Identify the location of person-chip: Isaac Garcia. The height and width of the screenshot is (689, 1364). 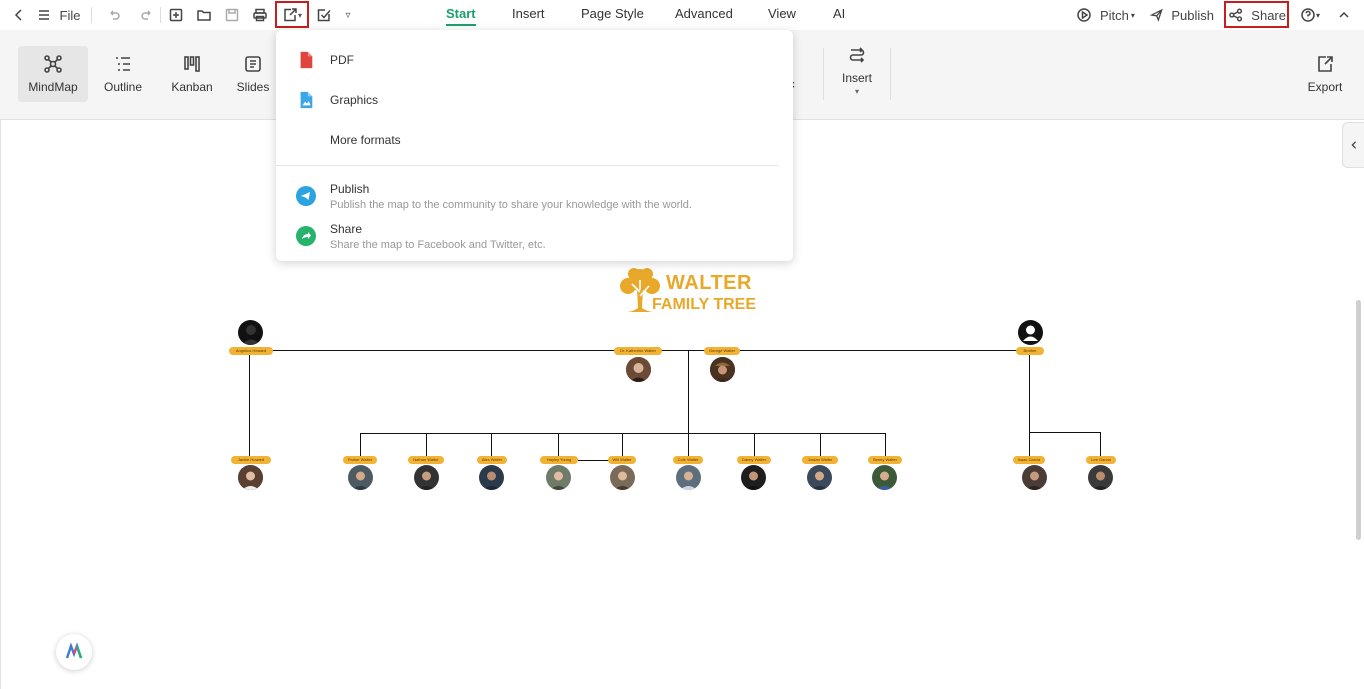
(1029, 460).